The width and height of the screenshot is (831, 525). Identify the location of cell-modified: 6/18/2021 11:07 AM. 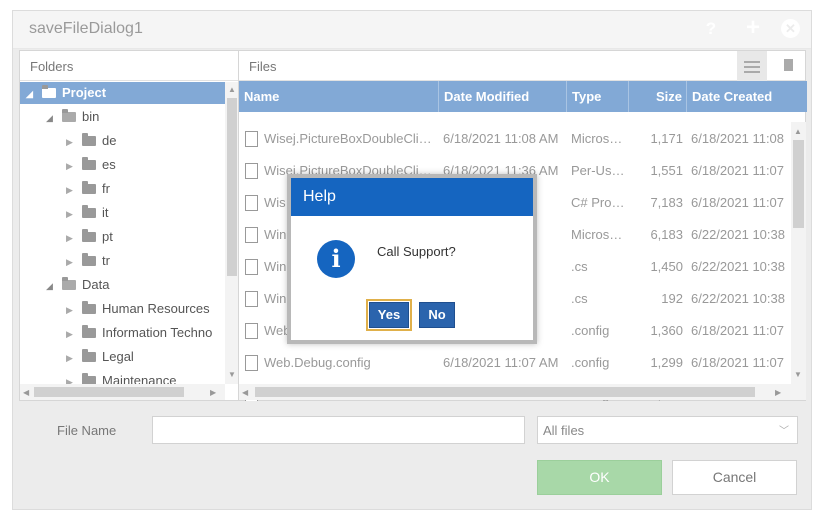
(505, 363).